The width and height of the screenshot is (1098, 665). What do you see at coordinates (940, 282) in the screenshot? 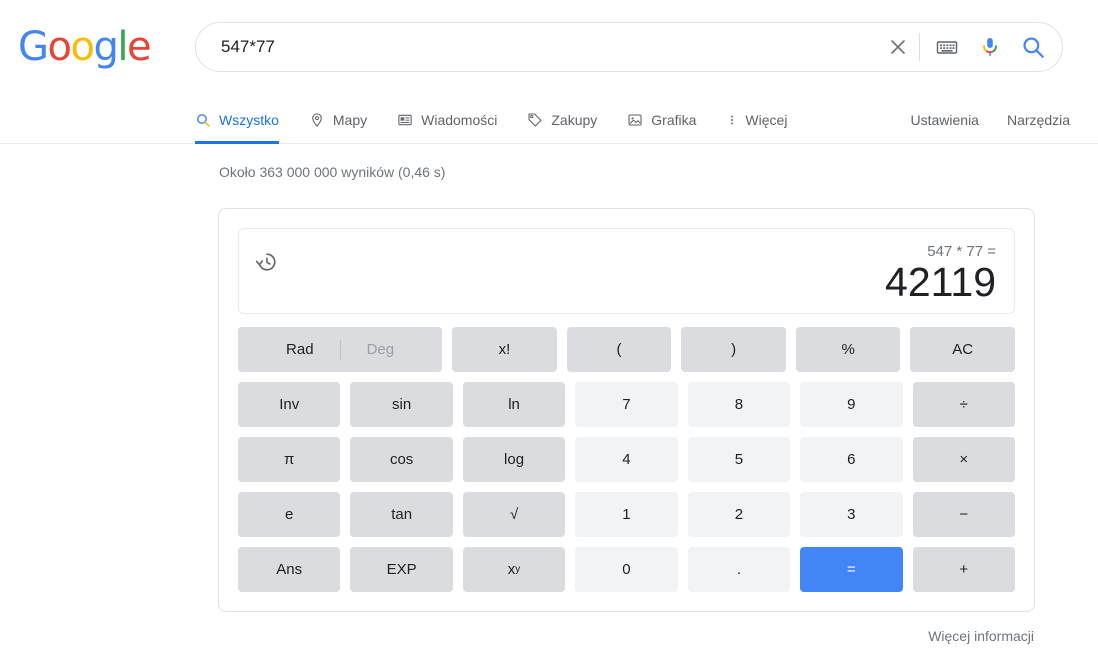
I see `calculator-result: 42119` at bounding box center [940, 282].